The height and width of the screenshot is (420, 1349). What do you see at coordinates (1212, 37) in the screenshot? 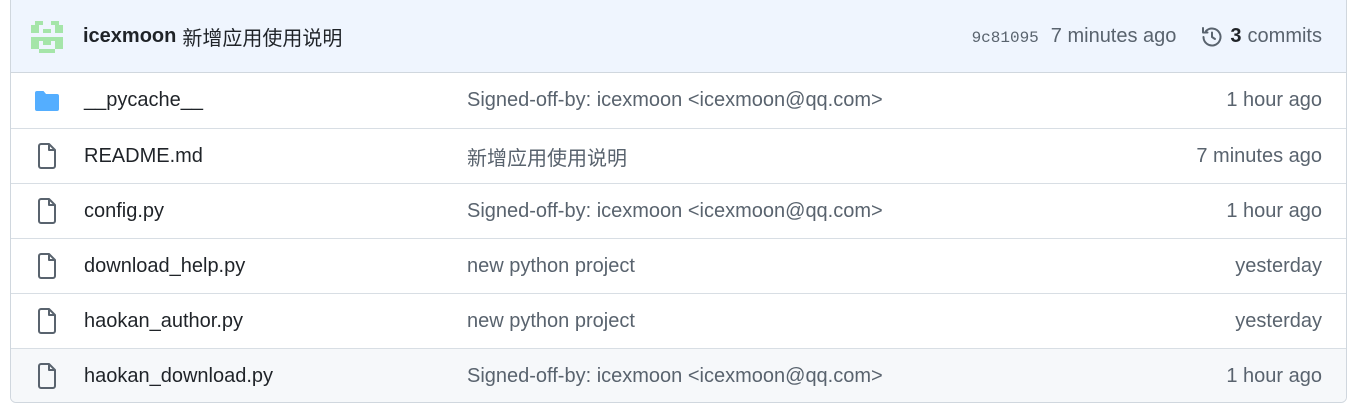
I see `history-icon` at bounding box center [1212, 37].